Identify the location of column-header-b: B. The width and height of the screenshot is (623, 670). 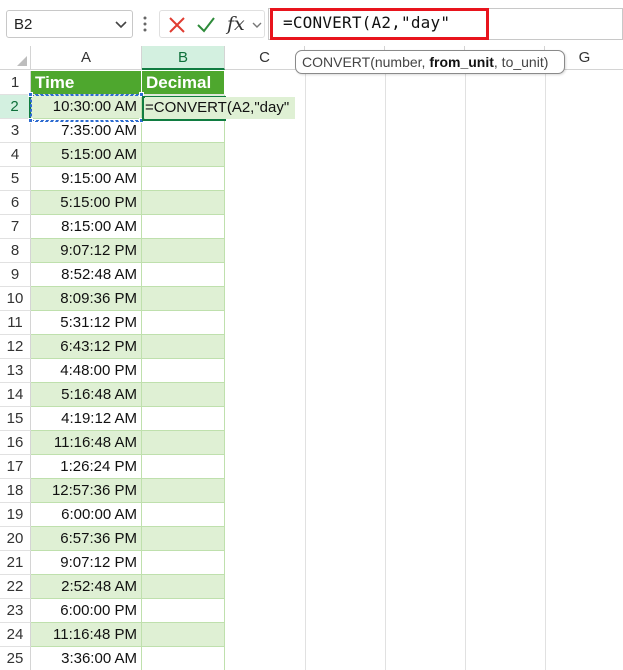
(183, 58).